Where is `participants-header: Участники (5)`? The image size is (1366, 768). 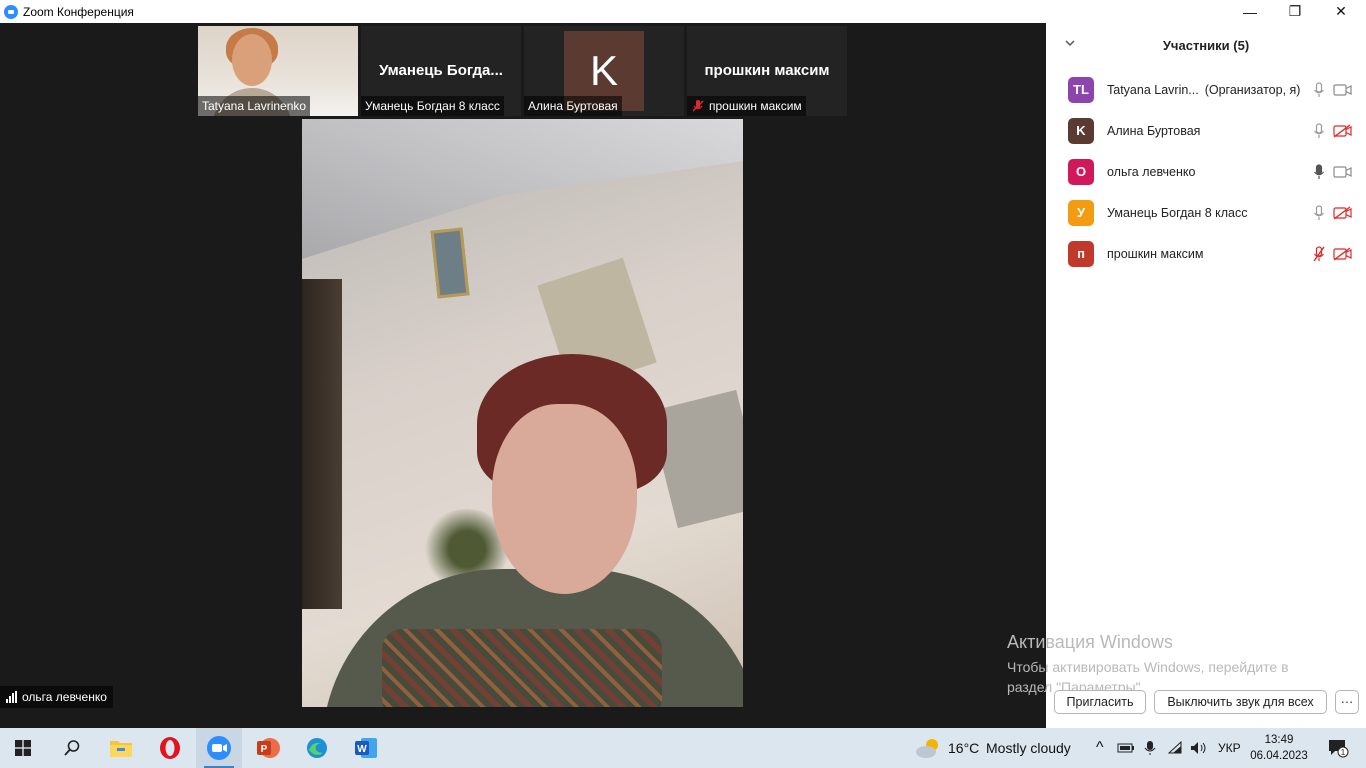 participants-header: Участники (5) is located at coordinates (1206, 45).